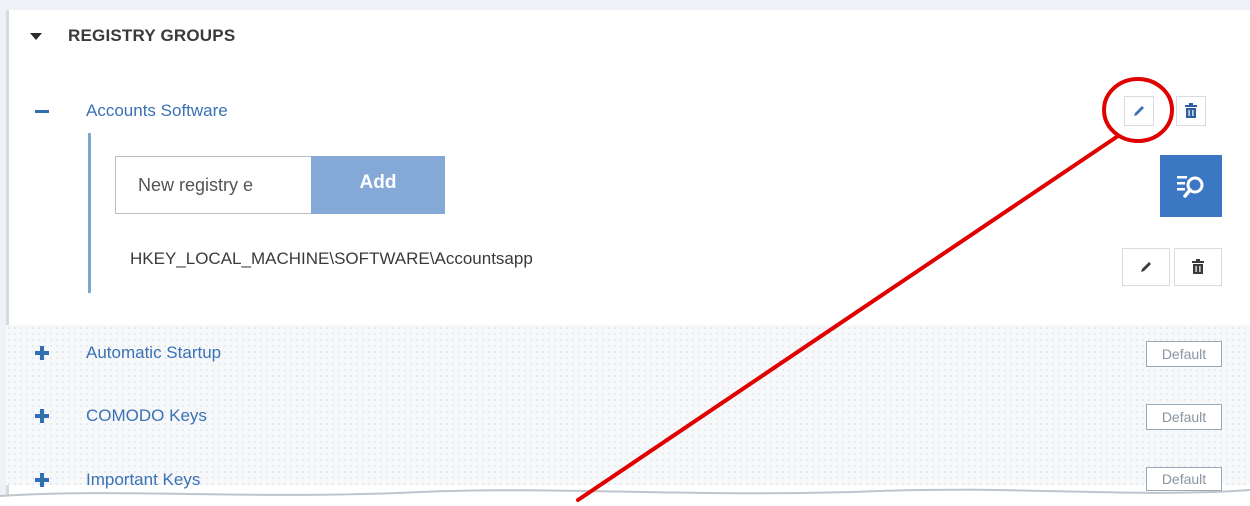  What do you see at coordinates (157, 111) in the screenshot?
I see `group-name: Accounts Software` at bounding box center [157, 111].